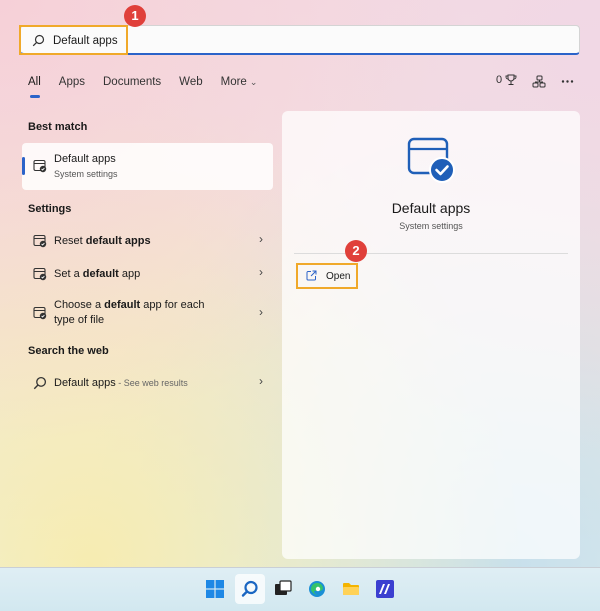  I want to click on web-hint: - See web results, so click(151, 383).